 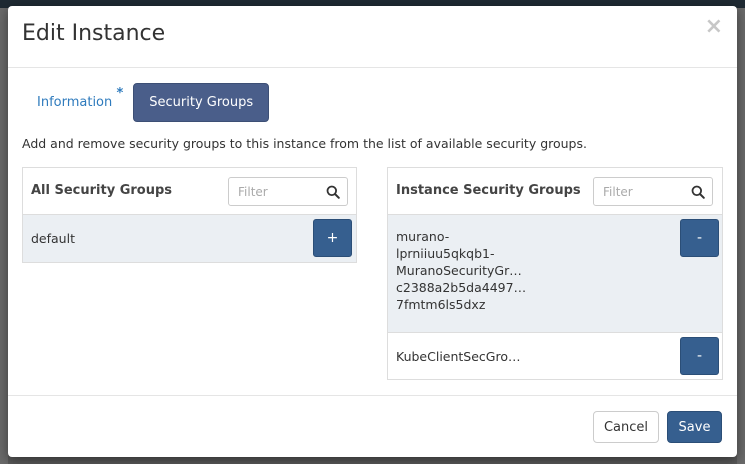 I want to click on tab-information-label: Information, so click(x=75, y=102).